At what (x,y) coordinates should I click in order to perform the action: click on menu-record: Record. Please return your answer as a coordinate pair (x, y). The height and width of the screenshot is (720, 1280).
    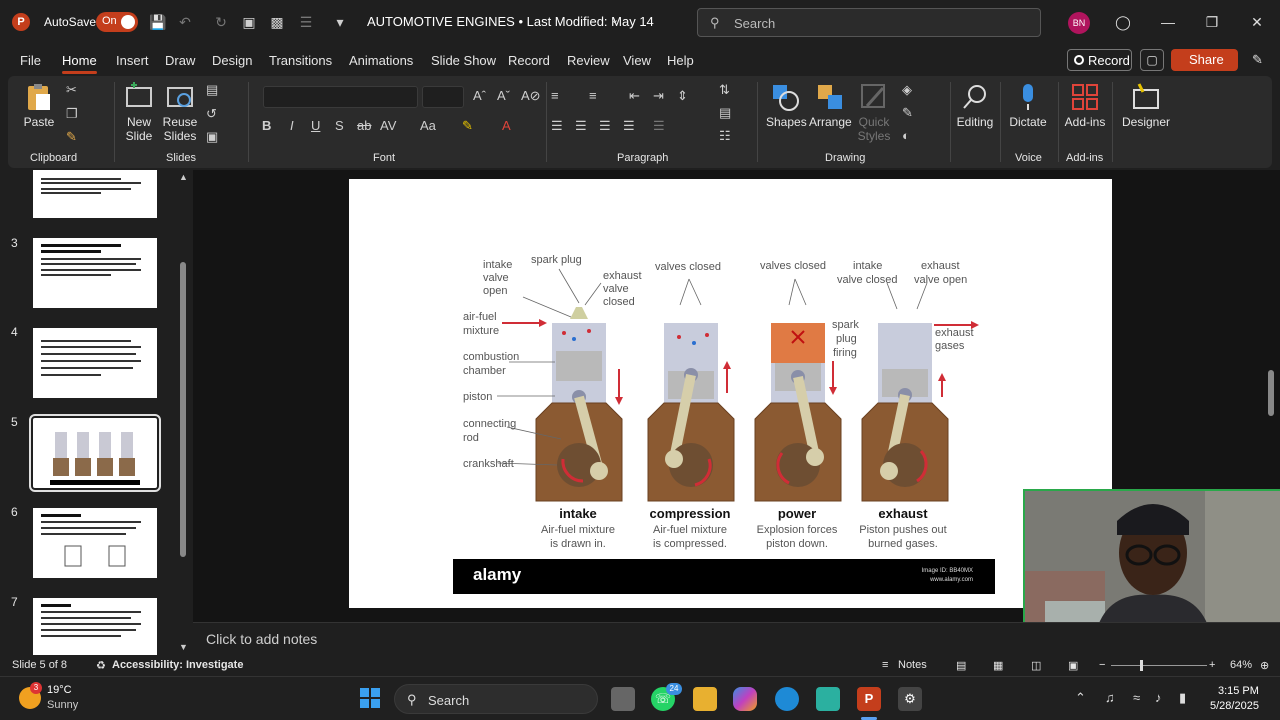
    Looking at the image, I should click on (529, 60).